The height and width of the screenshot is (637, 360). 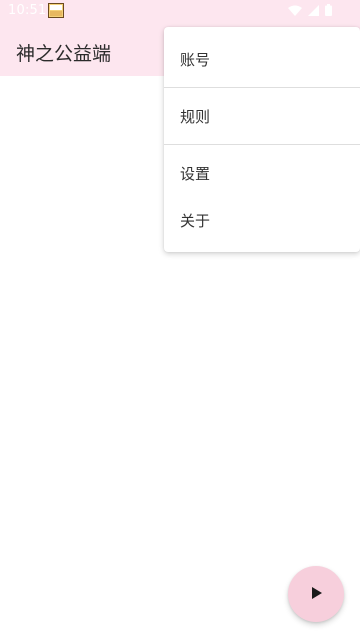 What do you see at coordinates (328, 12) in the screenshot?
I see `battery-icon` at bounding box center [328, 12].